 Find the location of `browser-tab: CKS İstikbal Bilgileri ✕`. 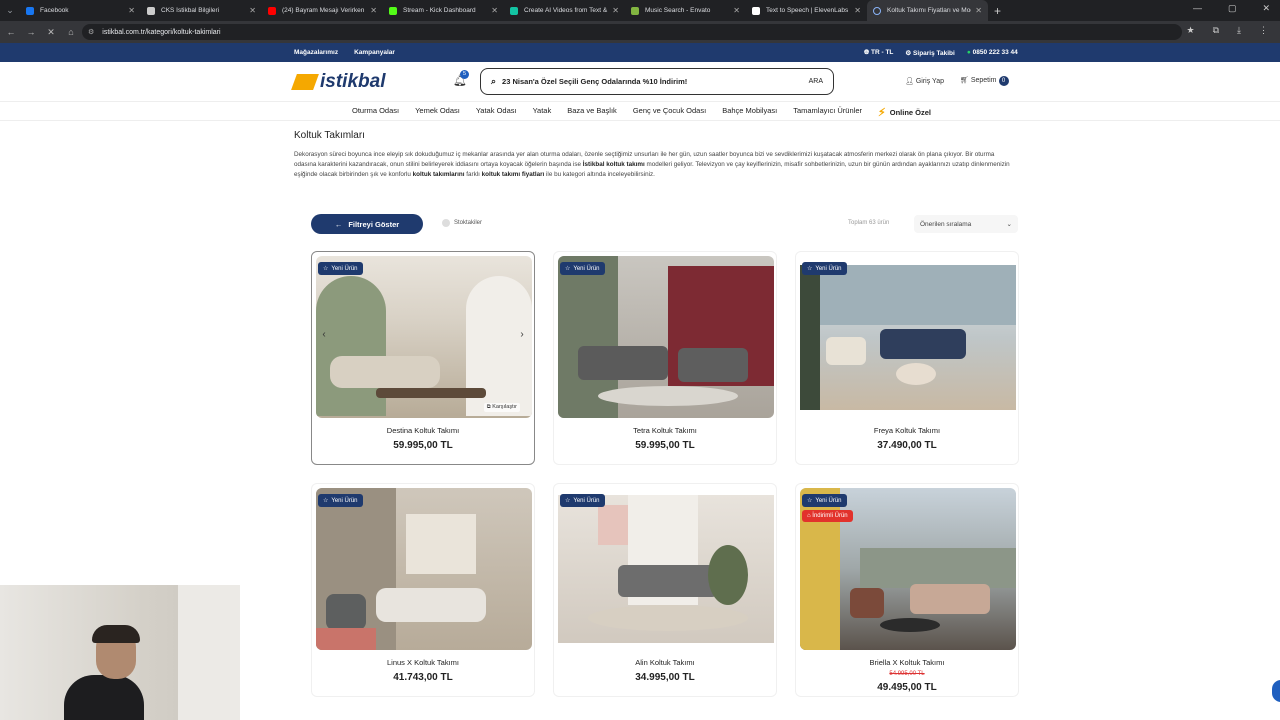

browser-tab: CKS İstikbal Bilgileri ✕ is located at coordinates (201, 10).